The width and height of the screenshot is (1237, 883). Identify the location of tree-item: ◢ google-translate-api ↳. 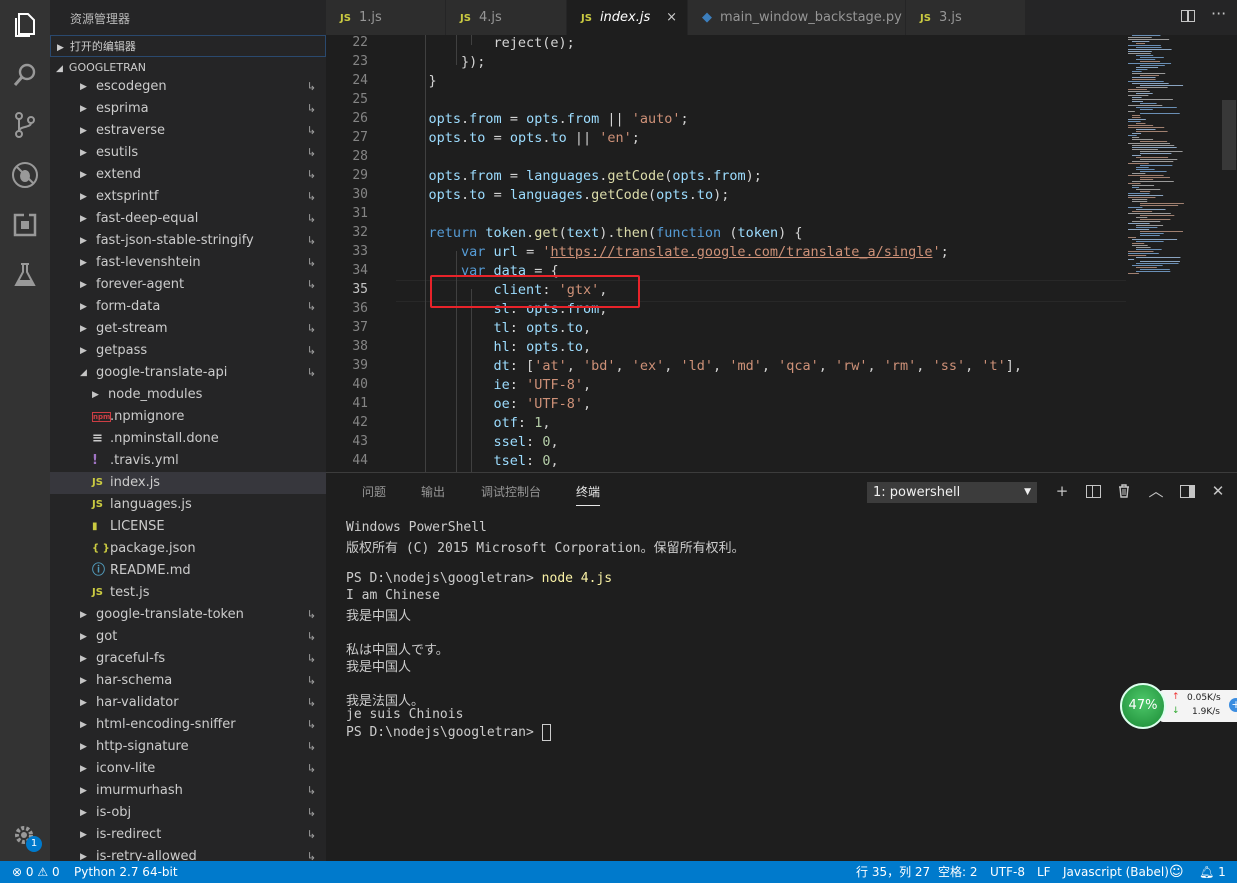
(188, 373).